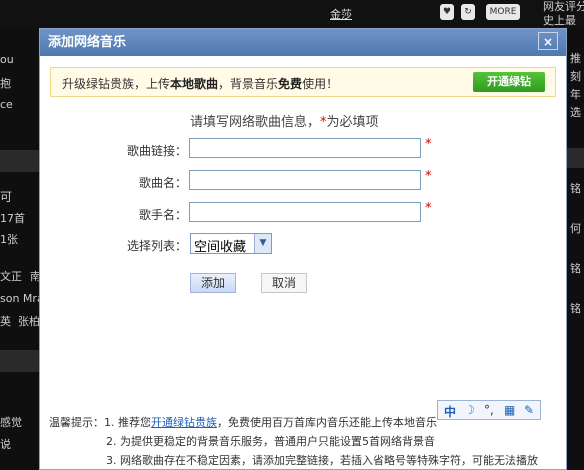 The width and height of the screenshot is (584, 470). What do you see at coordinates (428, 208) in the screenshot?
I see `singer-required: *` at bounding box center [428, 208].